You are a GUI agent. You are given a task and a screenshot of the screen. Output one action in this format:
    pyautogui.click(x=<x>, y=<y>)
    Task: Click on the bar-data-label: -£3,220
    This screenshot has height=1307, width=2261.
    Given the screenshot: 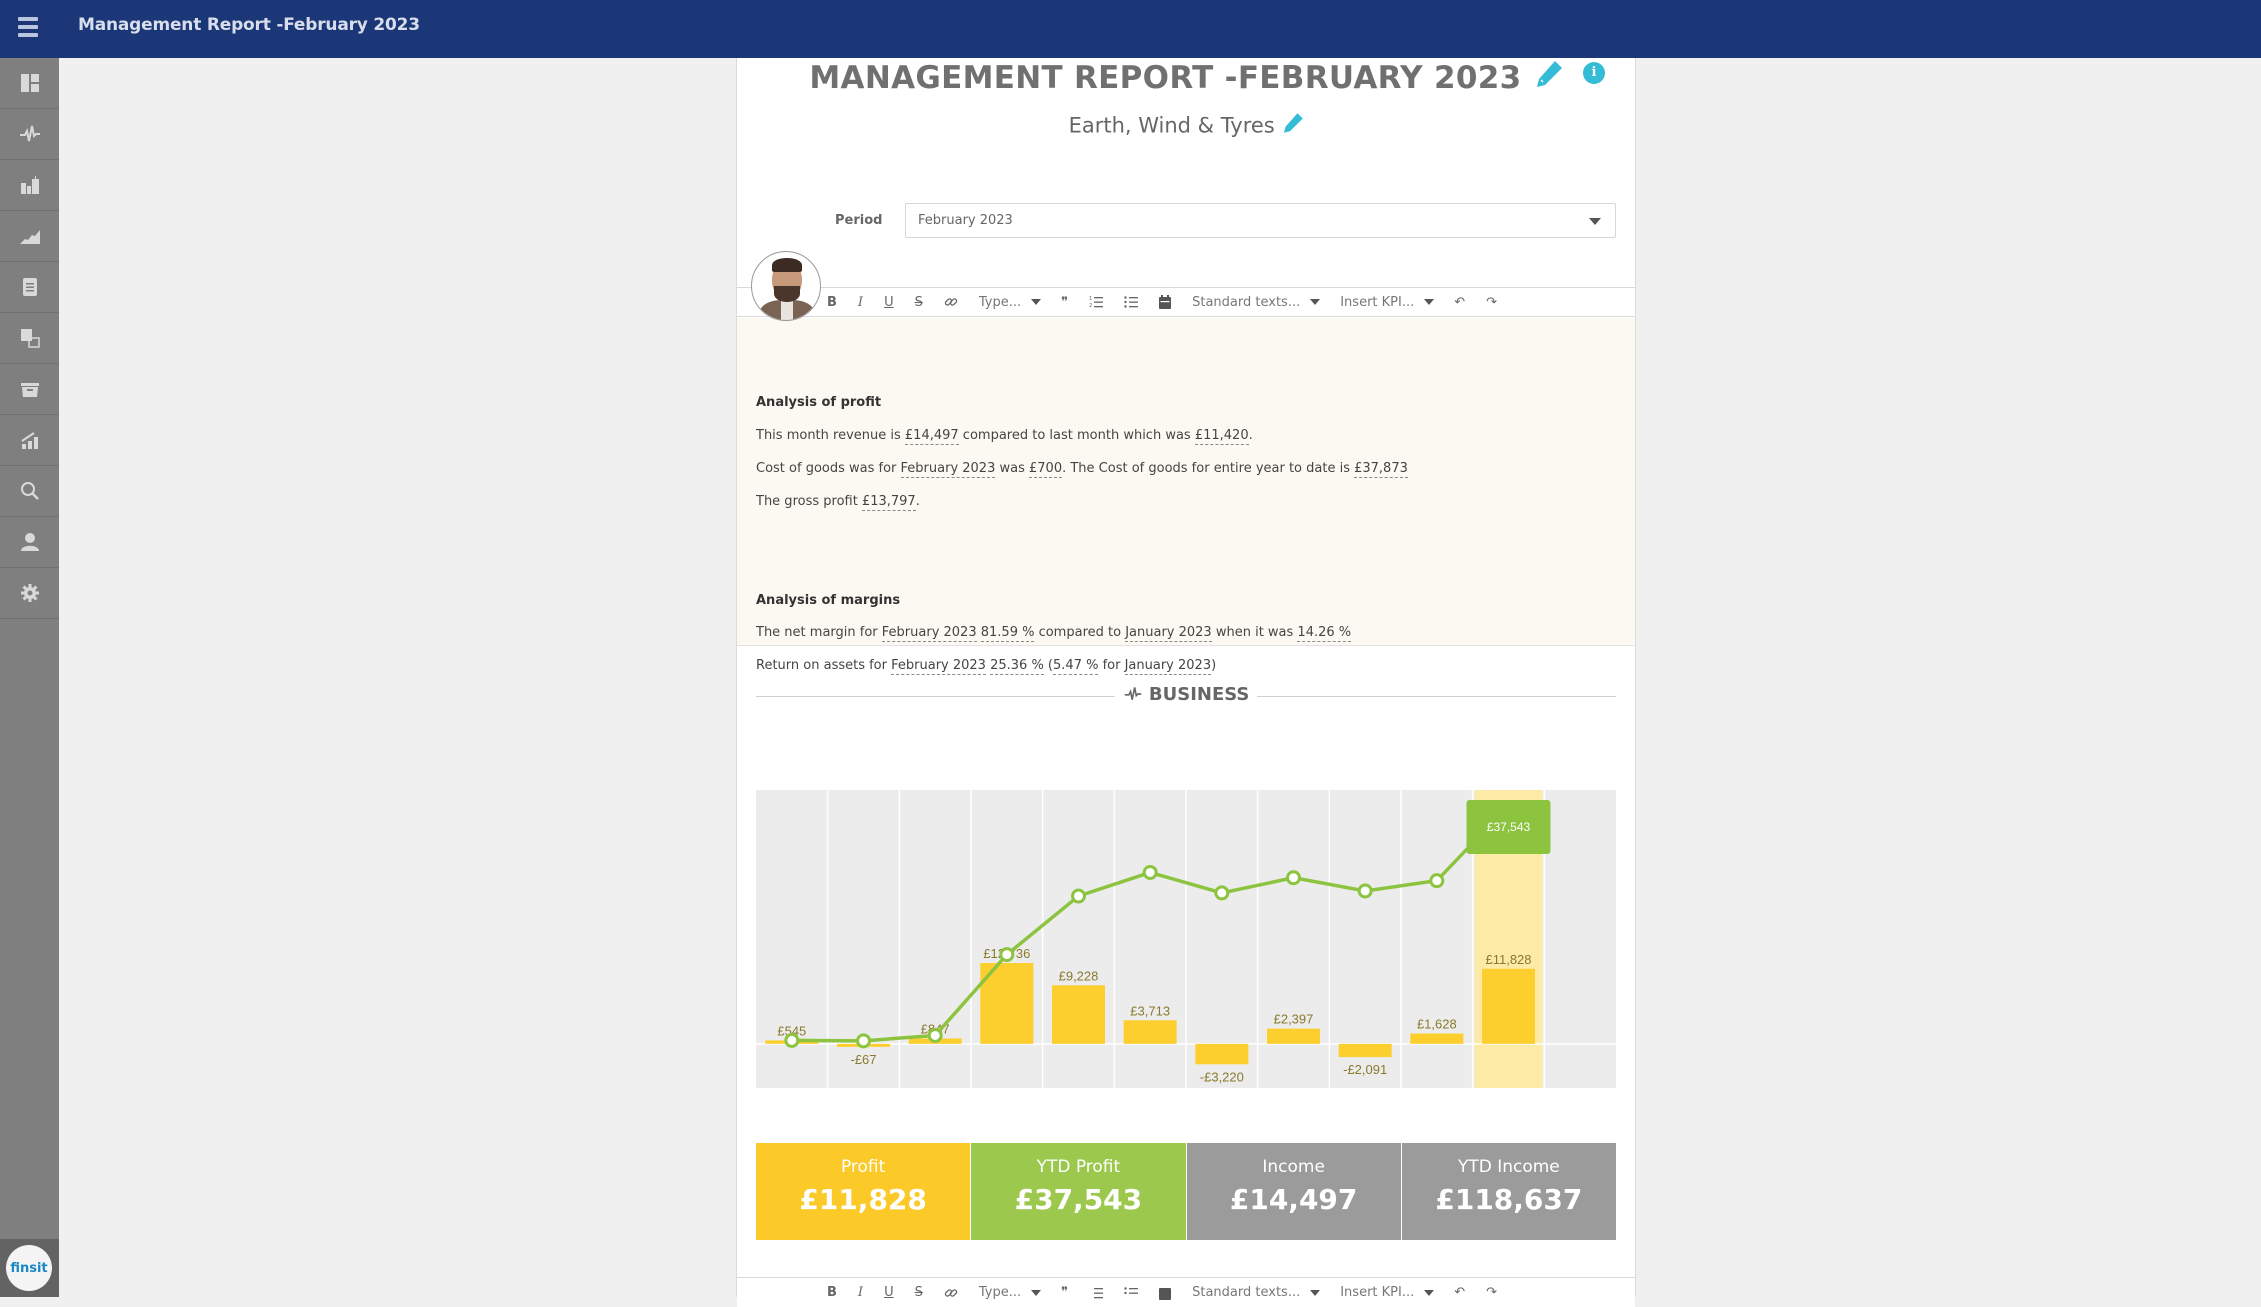 What is the action you would take?
    pyautogui.click(x=1222, y=1076)
    